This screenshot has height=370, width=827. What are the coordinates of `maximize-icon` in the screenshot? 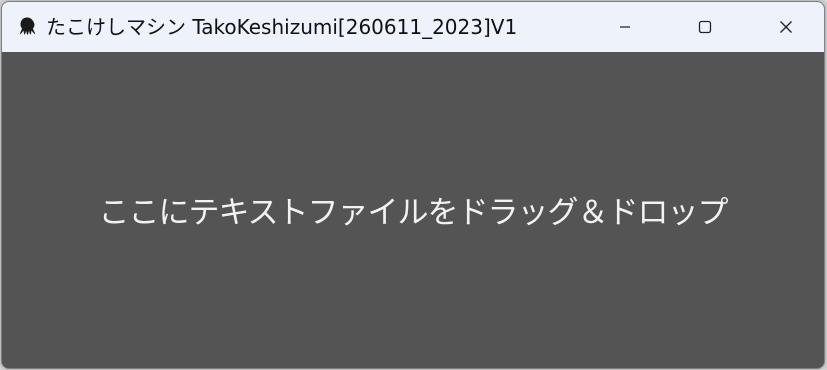 It's located at (705, 27).